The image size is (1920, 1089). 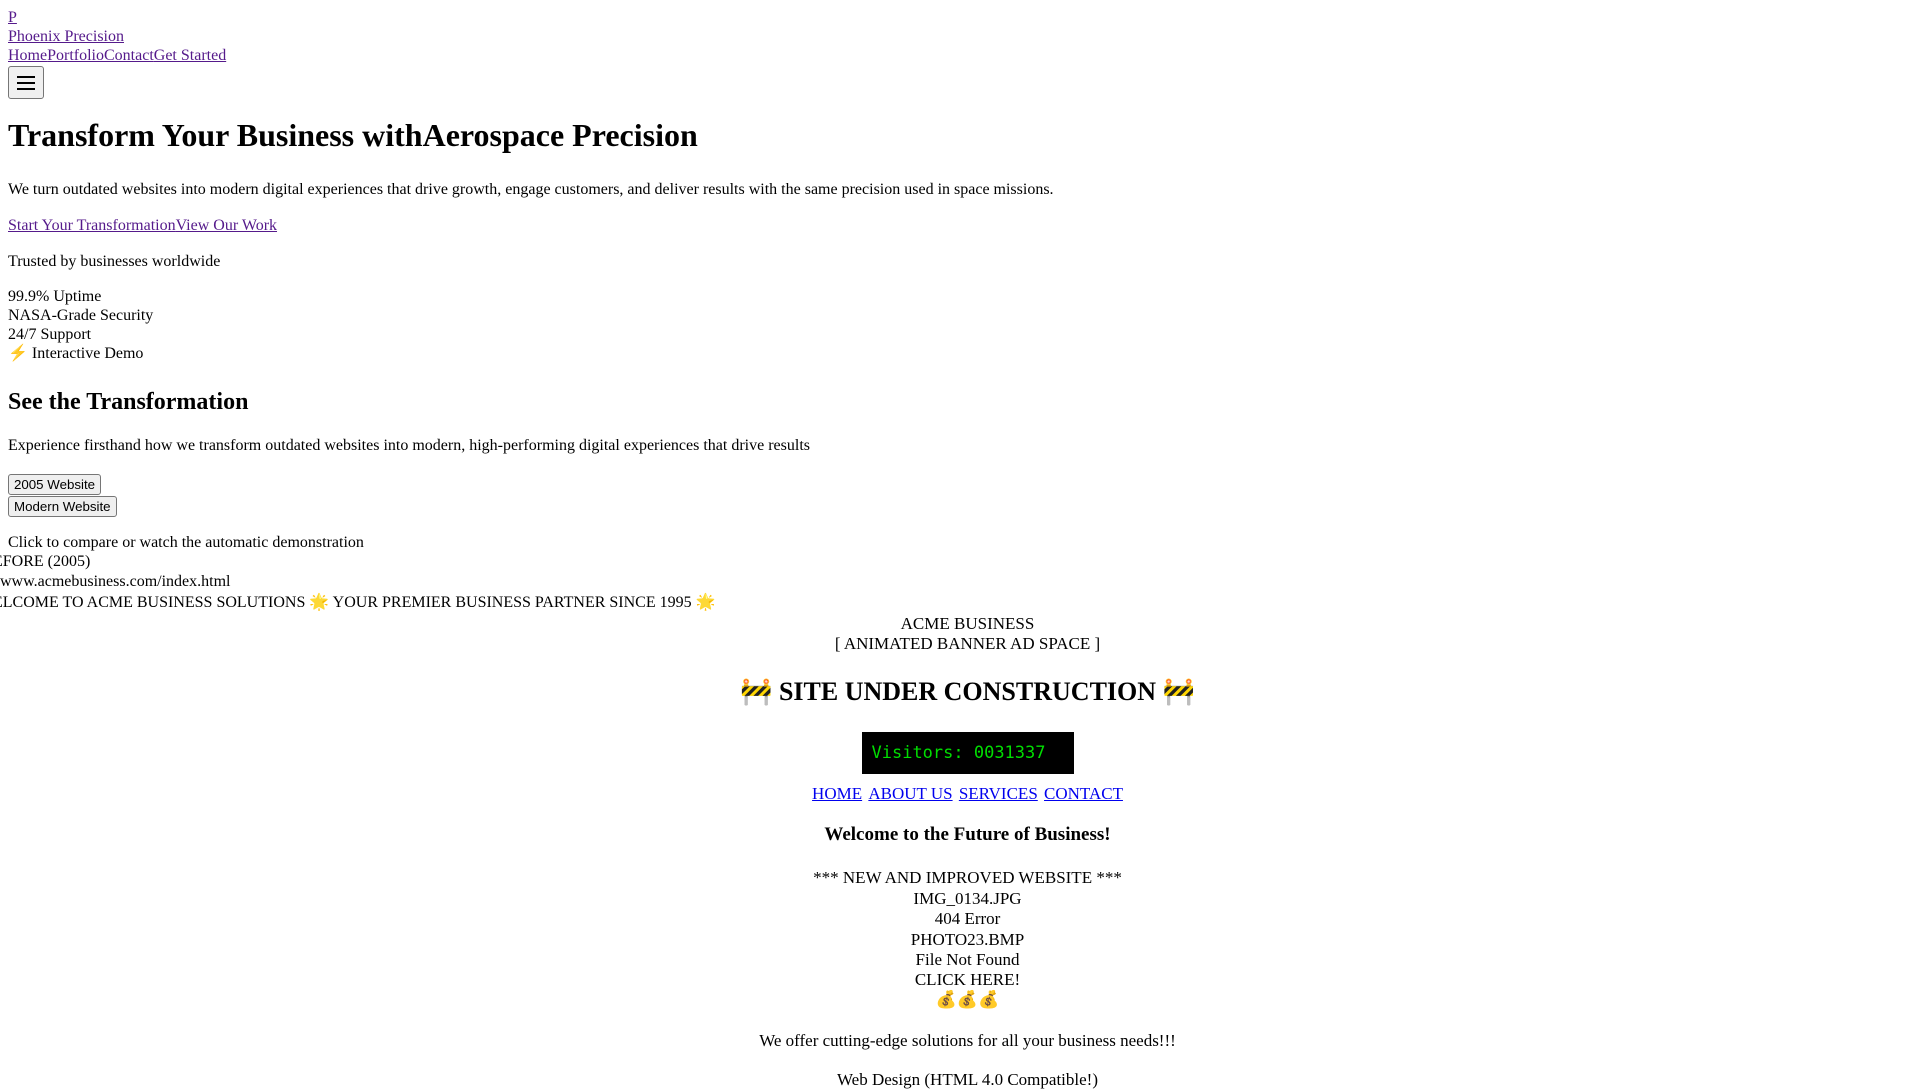 What do you see at coordinates (190, 55) in the screenshot?
I see `nav-get-started: Get Started` at bounding box center [190, 55].